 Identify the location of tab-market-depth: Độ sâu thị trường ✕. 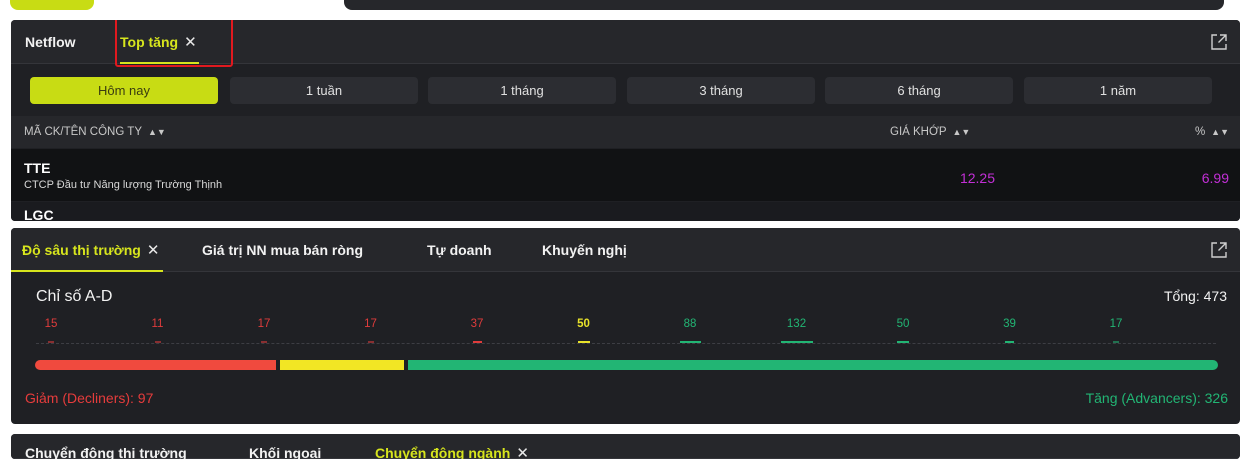
(87, 250).